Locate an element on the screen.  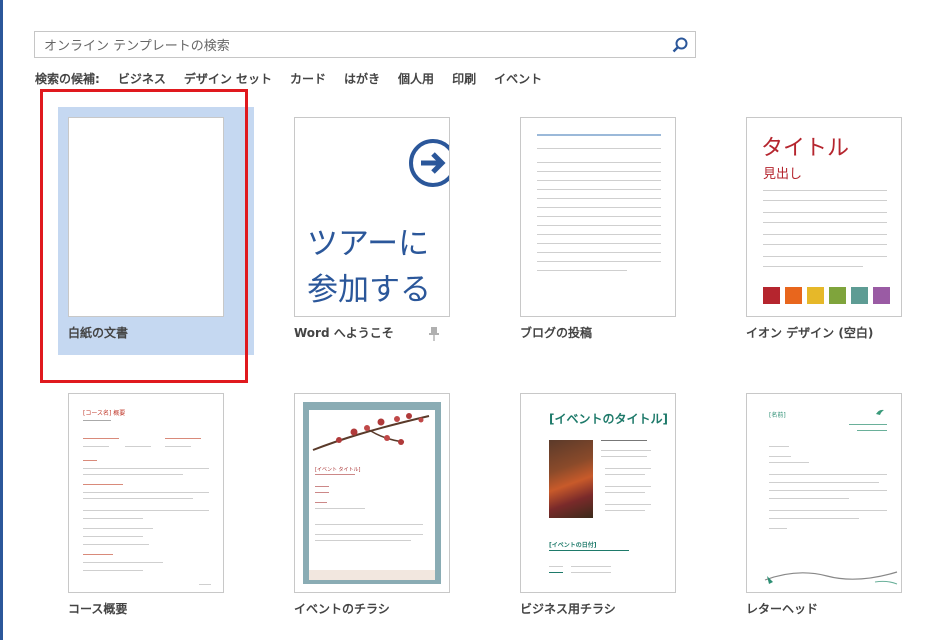
cherry-blossom-branch-icon is located at coordinates (371, 432).